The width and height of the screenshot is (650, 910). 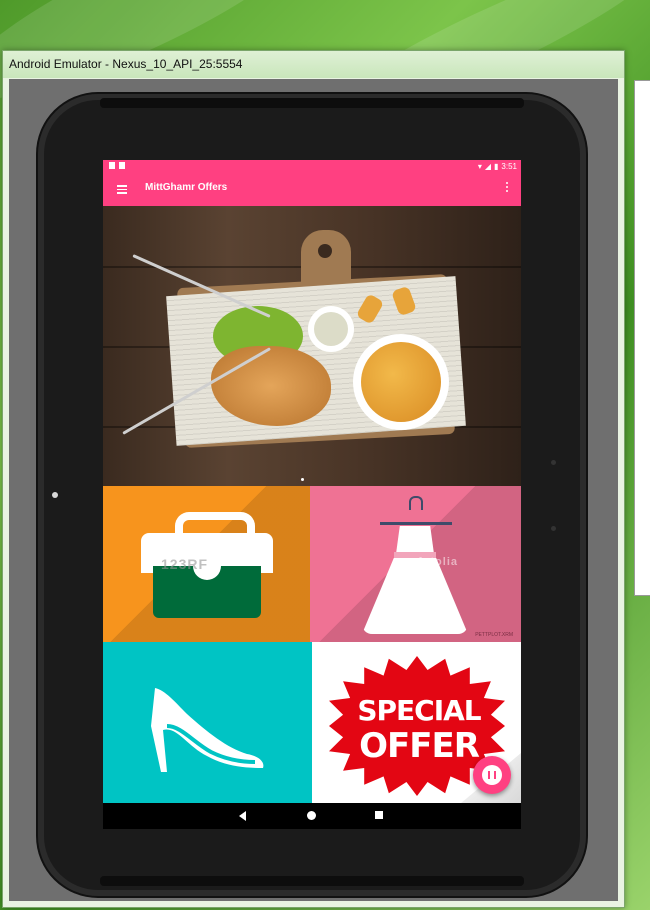 I want to click on image-credit: PETTPLOT.XRM, so click(x=494, y=635).